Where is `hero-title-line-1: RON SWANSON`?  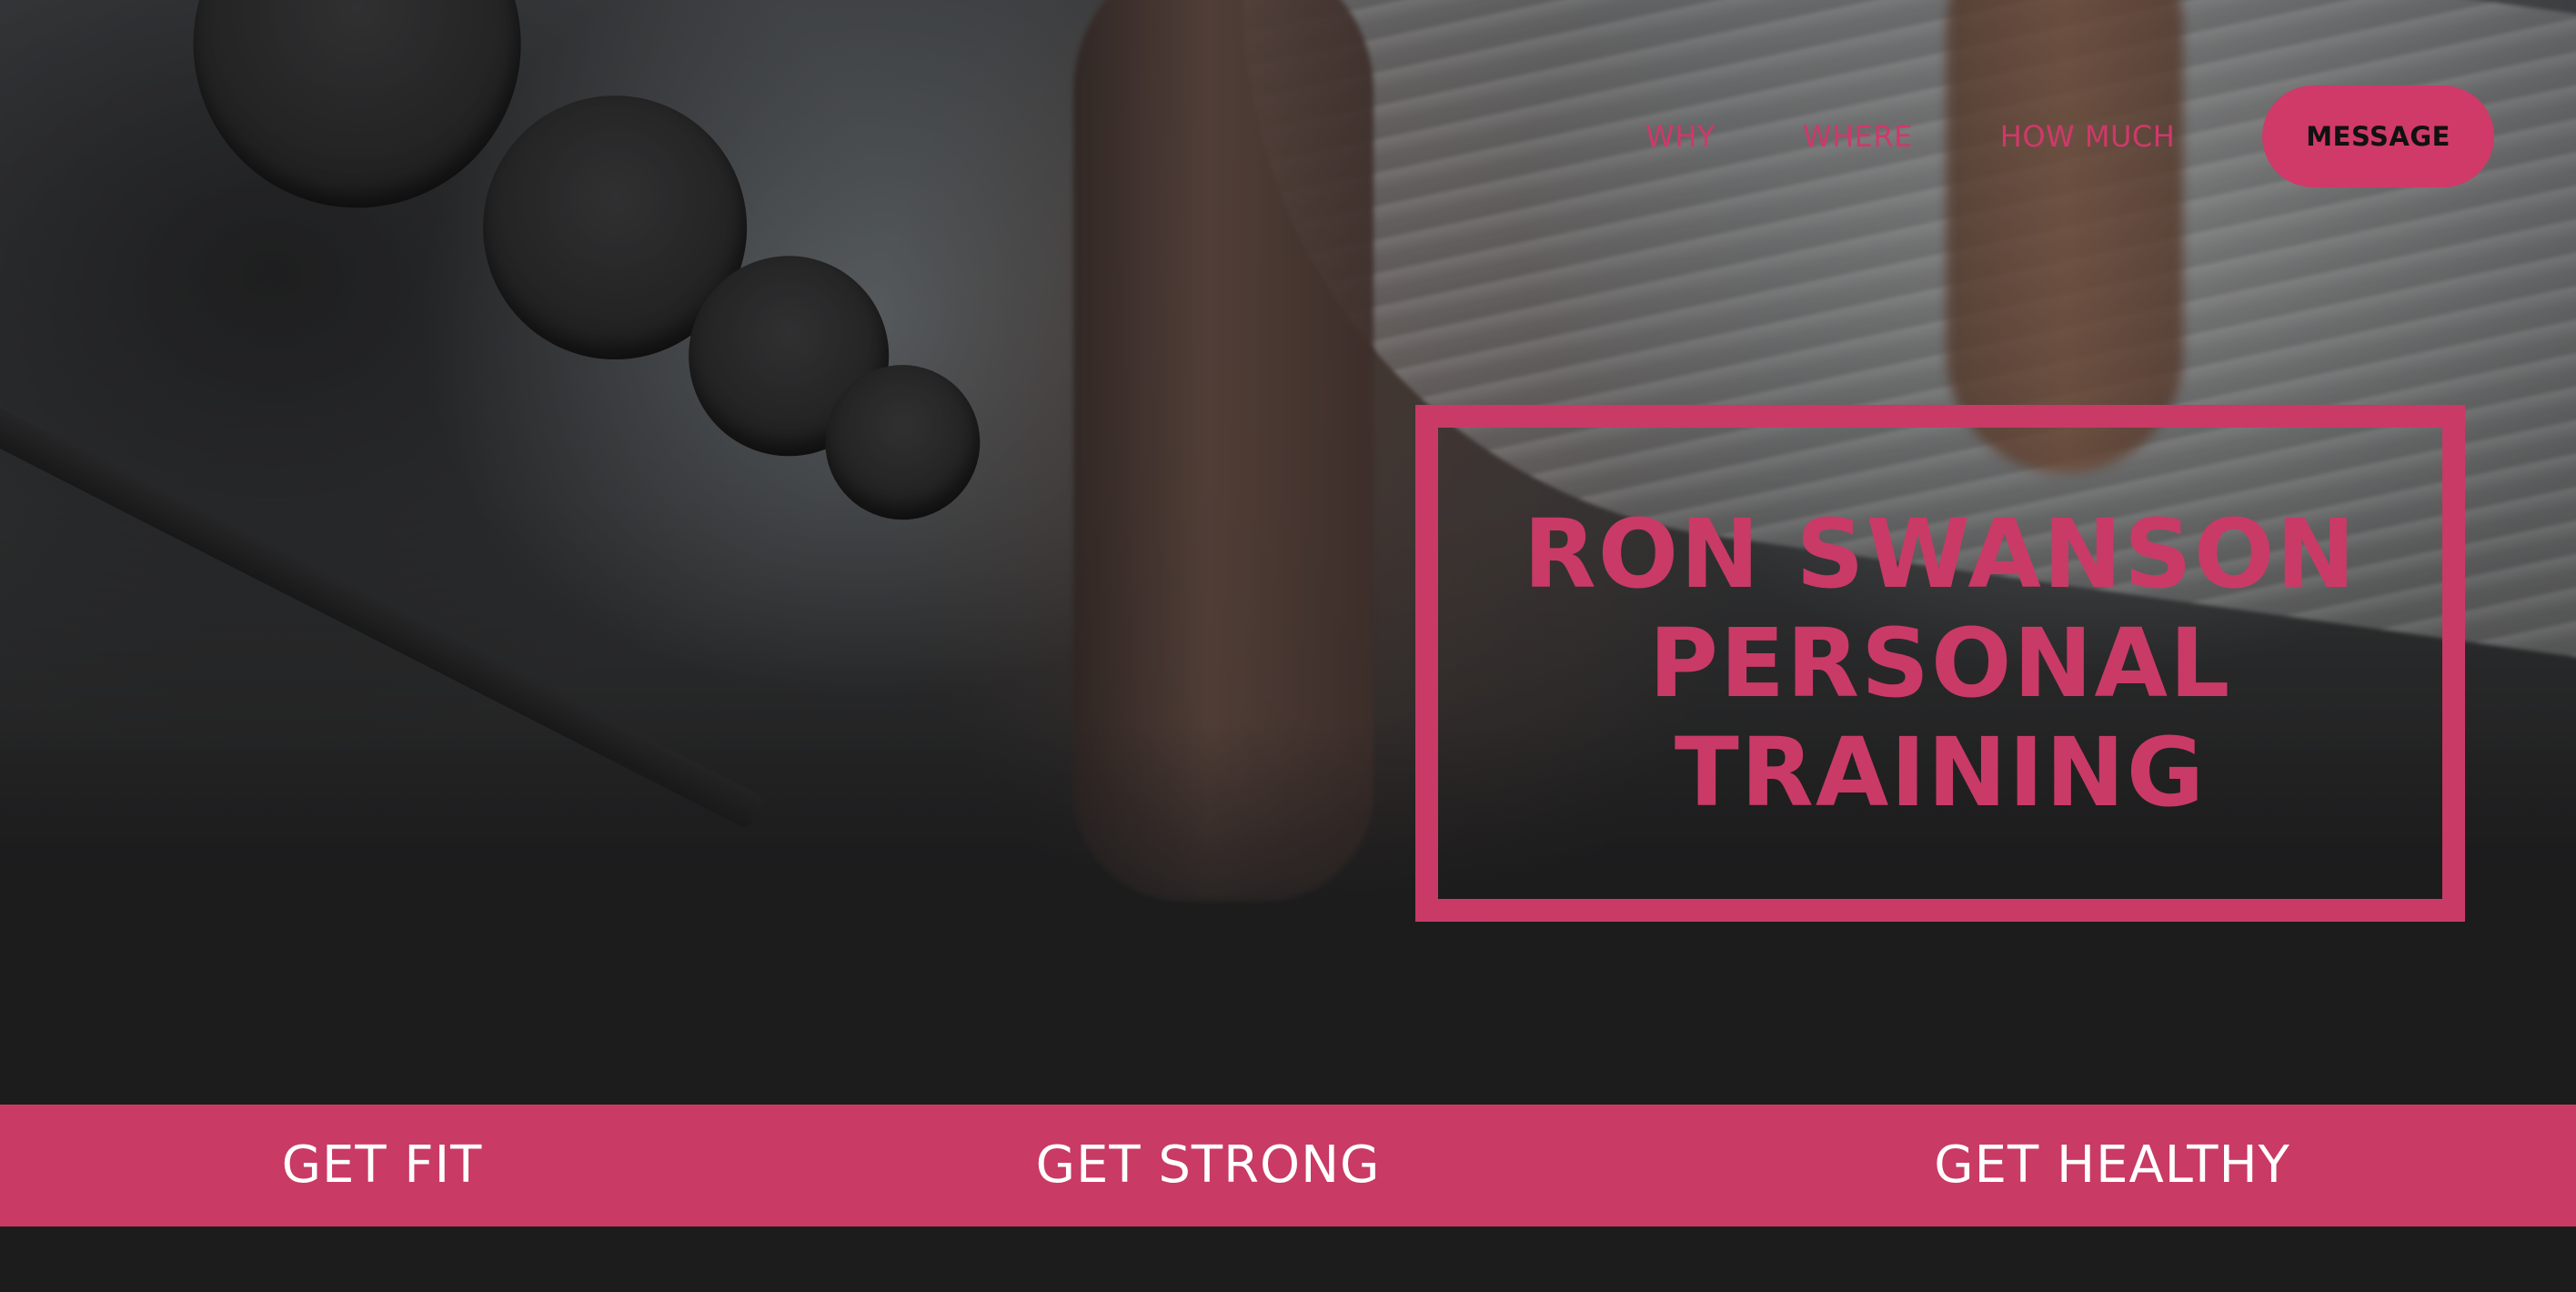
hero-title-line-1: RON SWANSON is located at coordinates (1940, 554).